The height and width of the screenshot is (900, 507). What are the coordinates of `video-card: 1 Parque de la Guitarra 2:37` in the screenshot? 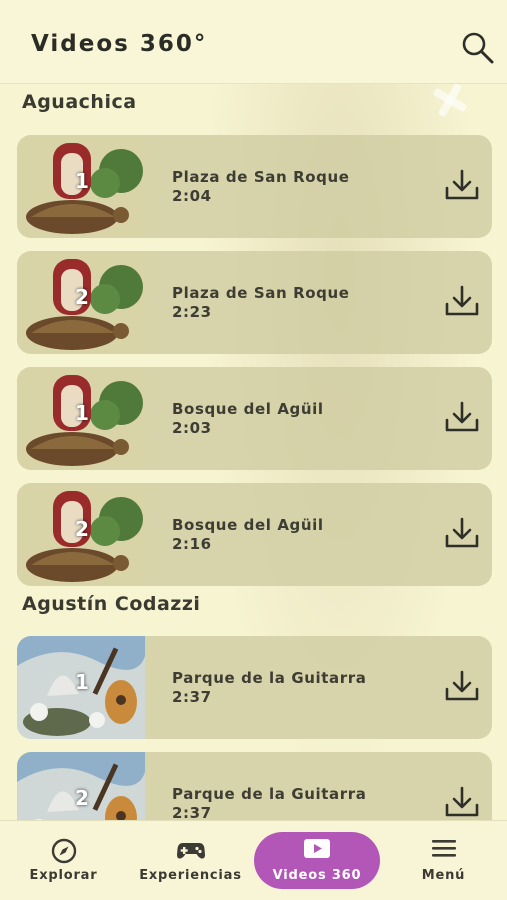 It's located at (254, 687).